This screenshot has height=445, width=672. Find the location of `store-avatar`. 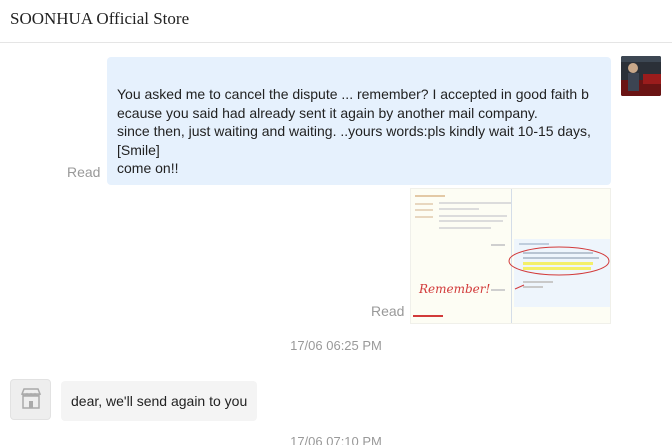

store-avatar is located at coordinates (30, 399).